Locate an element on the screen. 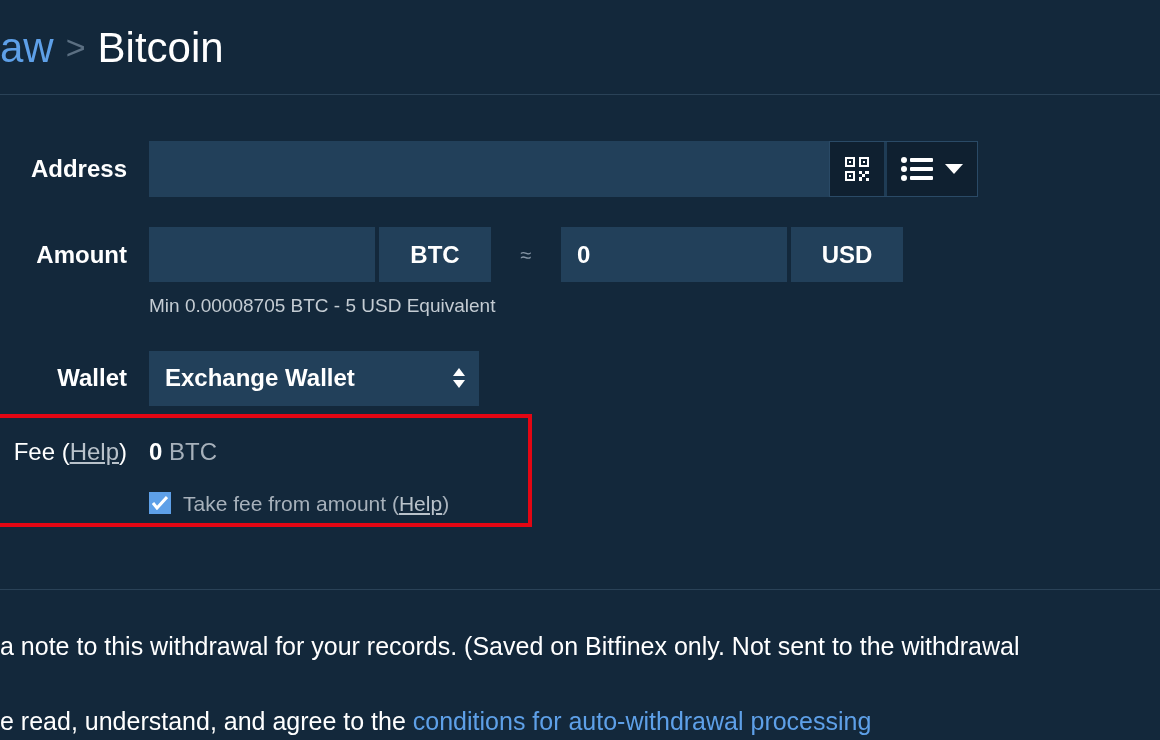 The height and width of the screenshot is (740, 1160). amount-field is located at coordinates (262, 254).